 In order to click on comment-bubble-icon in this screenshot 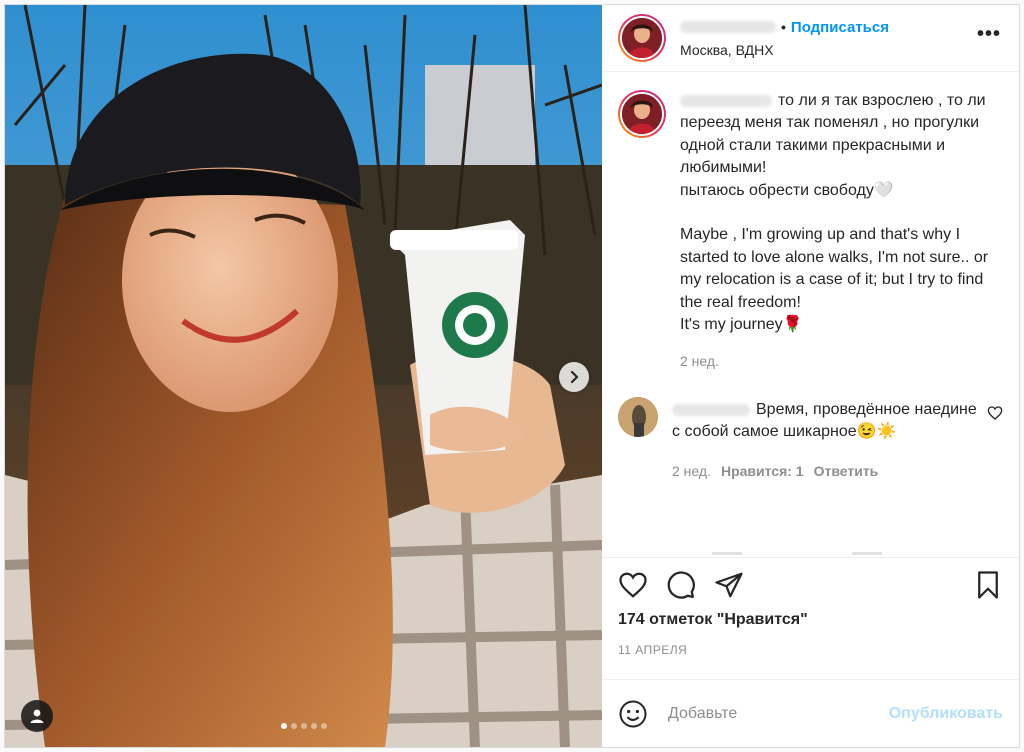, I will do `click(681, 585)`.